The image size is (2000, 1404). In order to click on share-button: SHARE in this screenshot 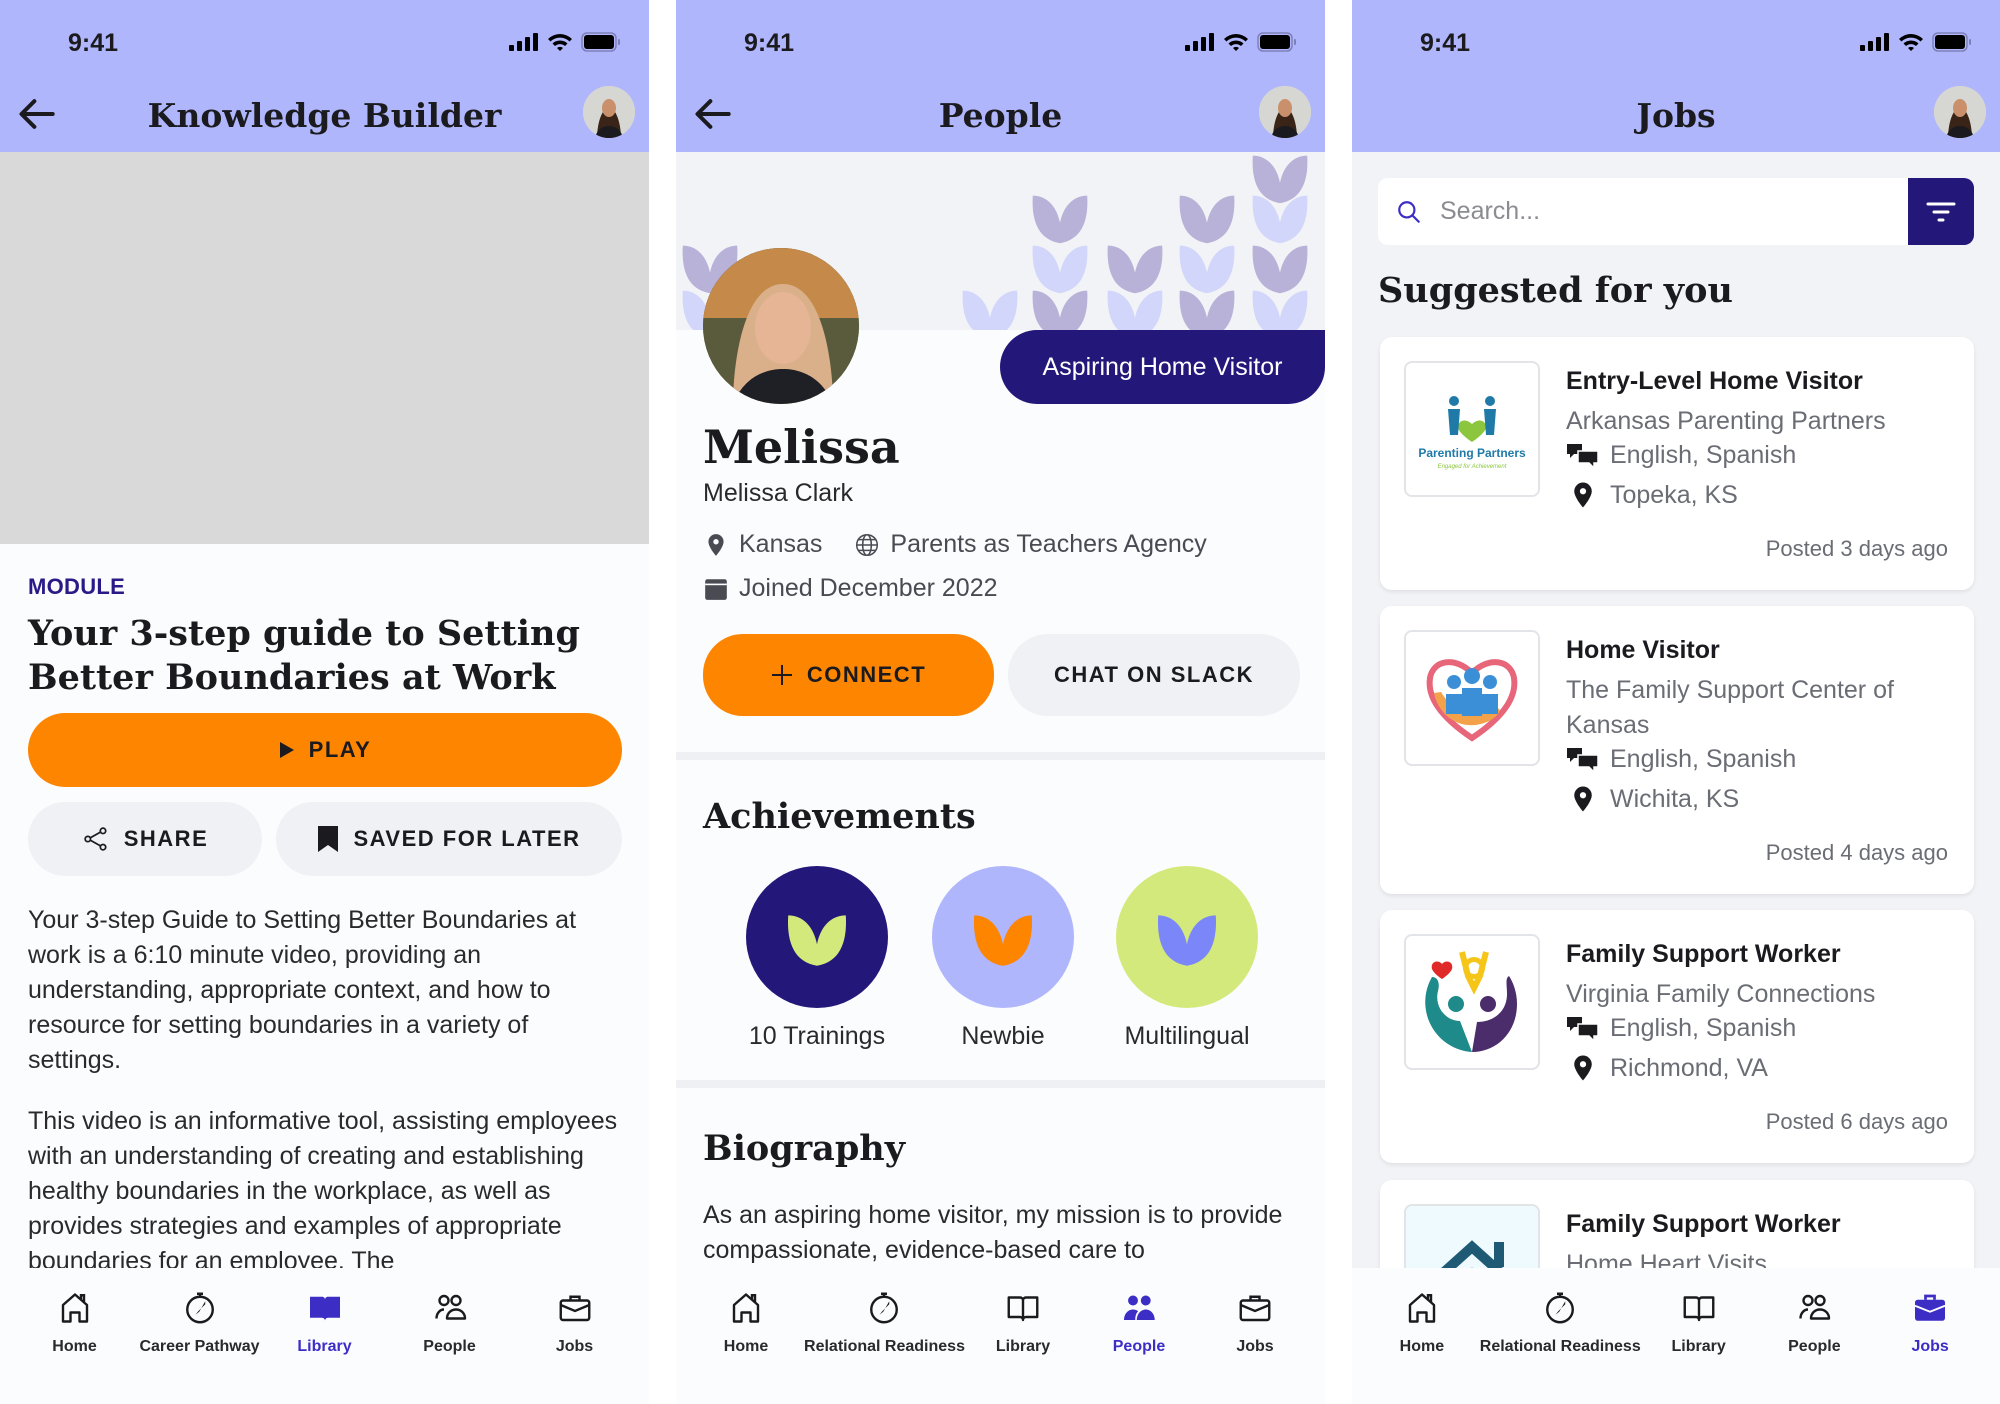, I will do `click(145, 839)`.